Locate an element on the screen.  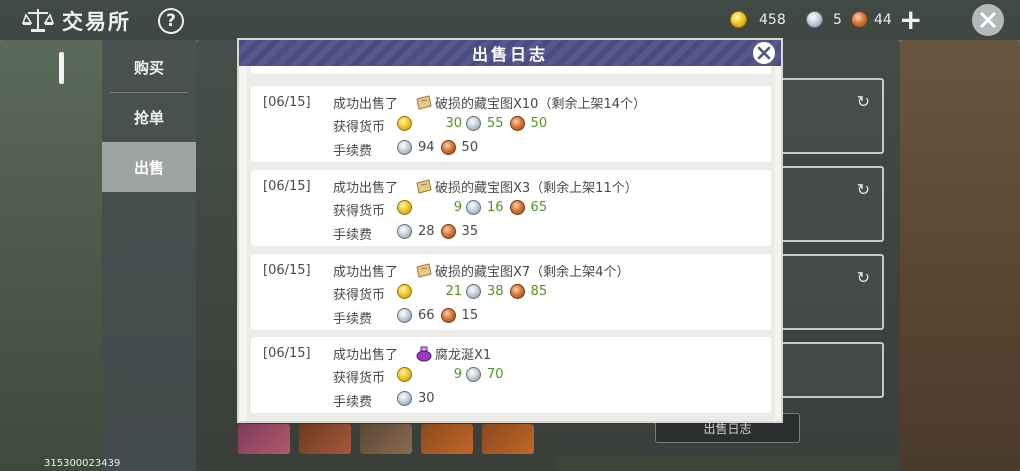
log-header: [06/15] 成功出售了 腐龙涎X1 is located at coordinates (377, 353).